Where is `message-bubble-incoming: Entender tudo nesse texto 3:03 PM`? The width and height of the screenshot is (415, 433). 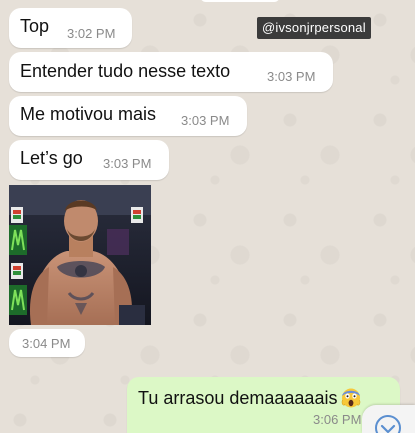
message-bubble-incoming: Entender tudo nesse texto 3:03 PM is located at coordinates (171, 72).